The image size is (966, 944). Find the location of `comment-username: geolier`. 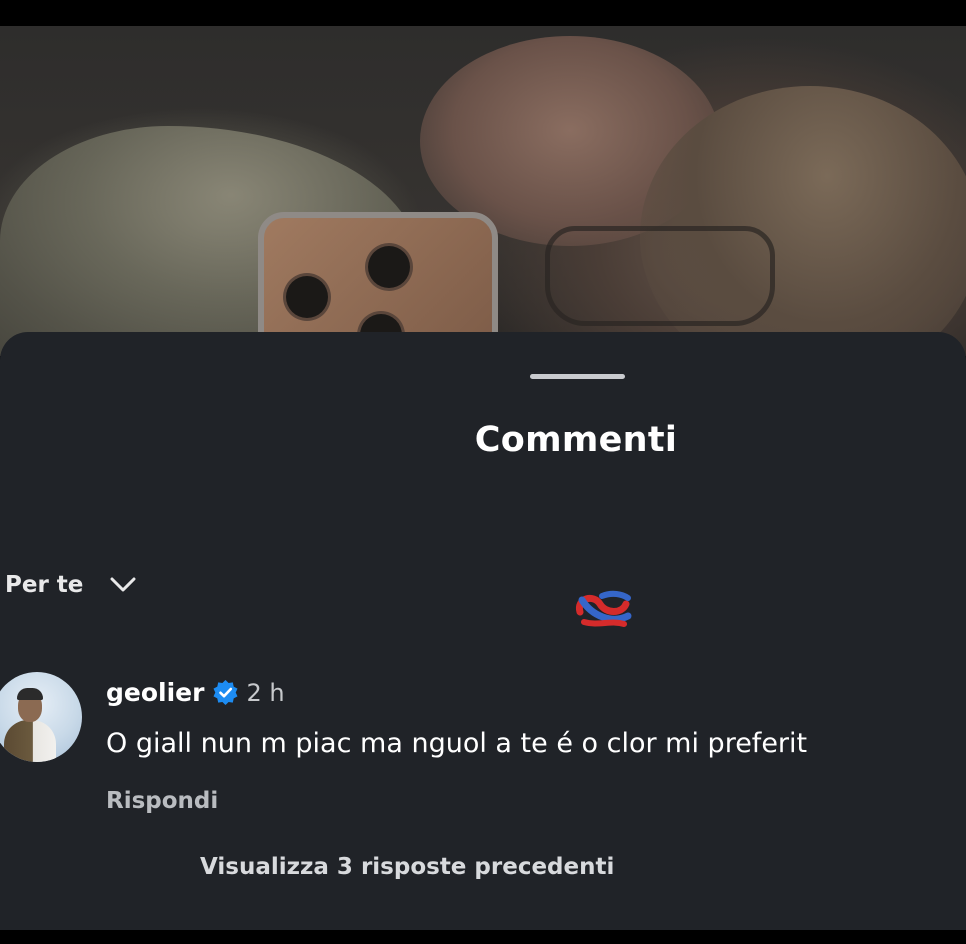

comment-username: geolier is located at coordinates (155, 692).